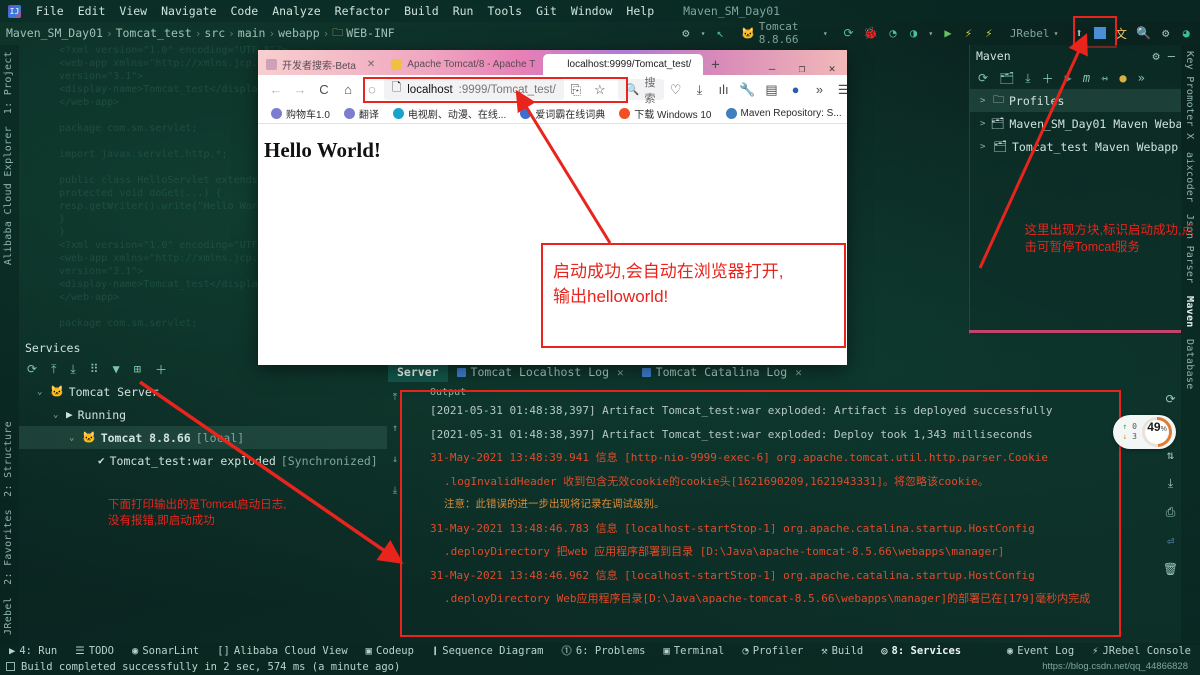  What do you see at coordinates (474, 89) in the screenshot?
I see `url-bar: 🗋 localhost:9999/Tomcat_test/` at bounding box center [474, 89].